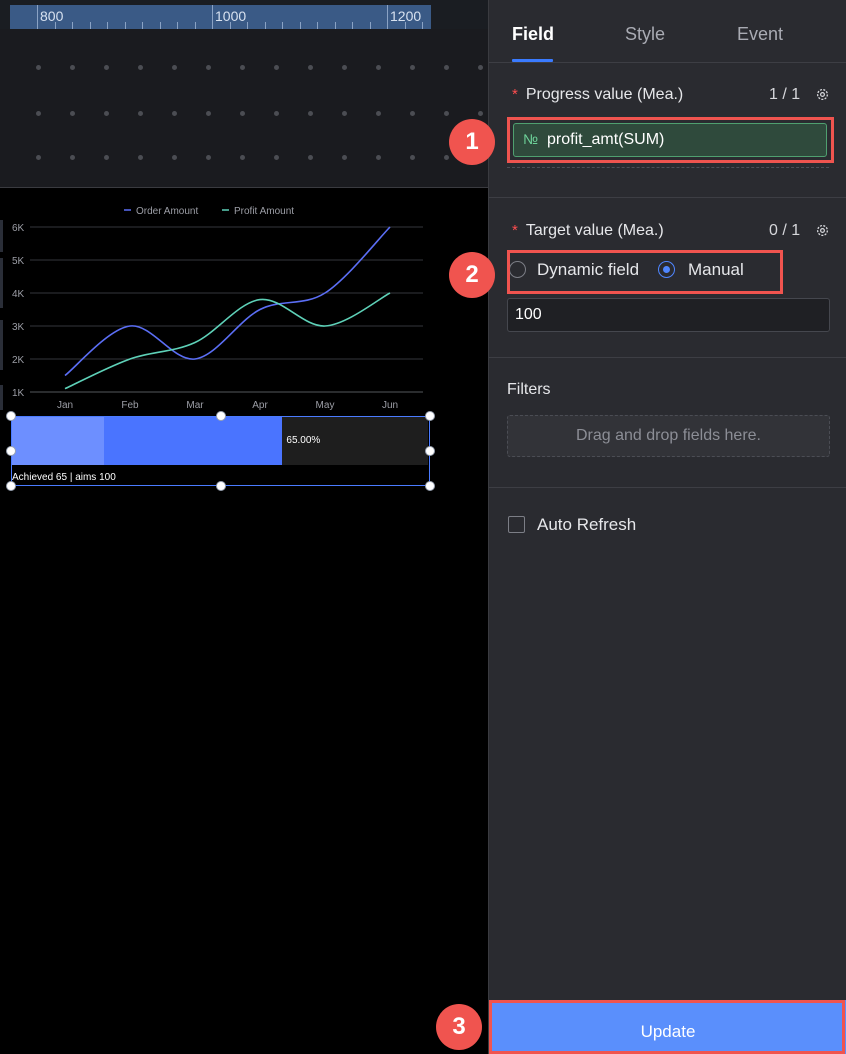  What do you see at coordinates (220, 451) in the screenshot?
I see `progress-bar-widget: 65.00% Achieved 65 | aims 100` at bounding box center [220, 451].